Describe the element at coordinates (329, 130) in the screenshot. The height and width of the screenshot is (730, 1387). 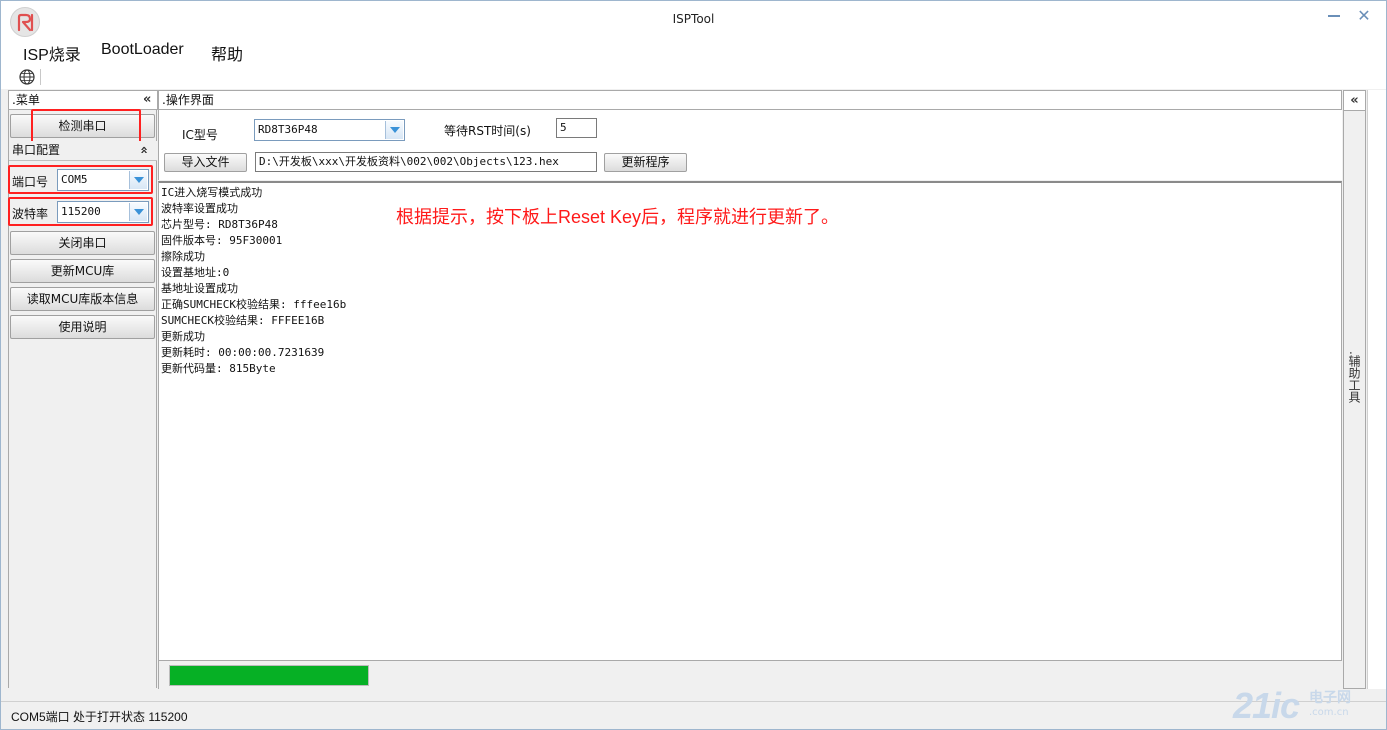
I see `ic-model-select: RD8T36P48` at that location.